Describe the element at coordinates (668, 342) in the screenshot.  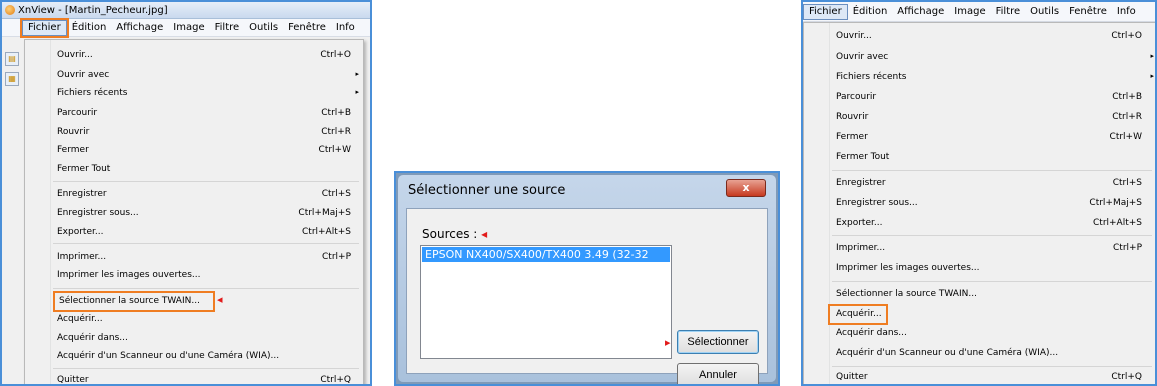
I see `red-arrow-icon: ▸` at that location.